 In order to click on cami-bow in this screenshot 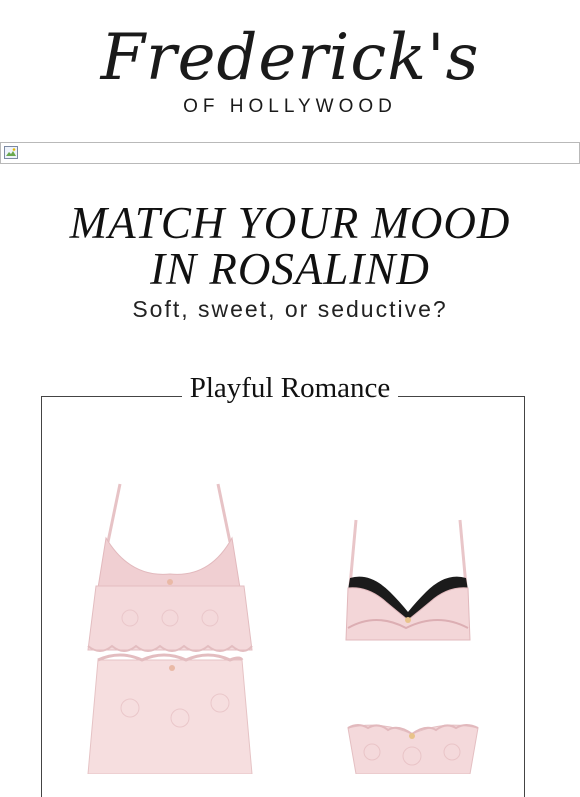, I will do `click(170, 582)`.